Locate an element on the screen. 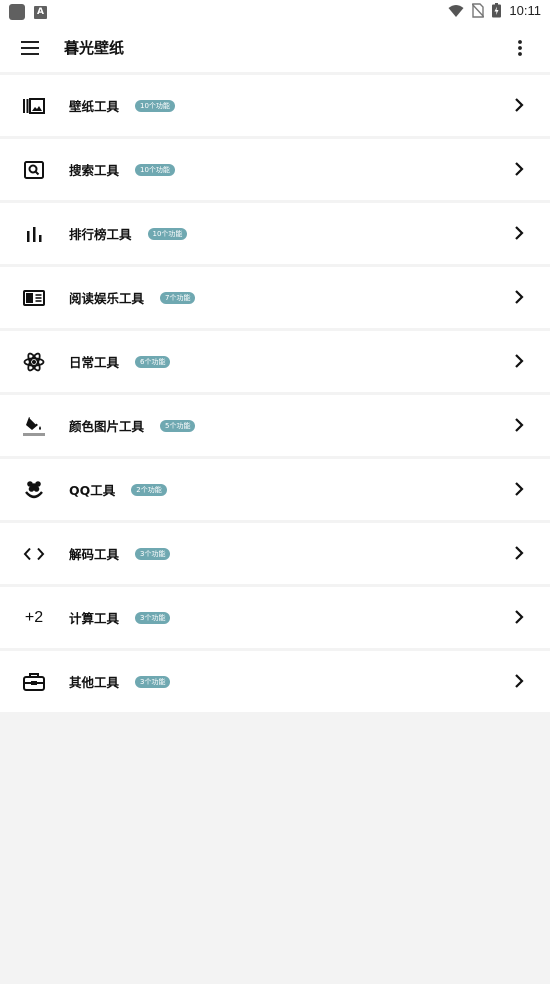 This screenshot has width=550, height=984. hamburger-icon is located at coordinates (30, 48).